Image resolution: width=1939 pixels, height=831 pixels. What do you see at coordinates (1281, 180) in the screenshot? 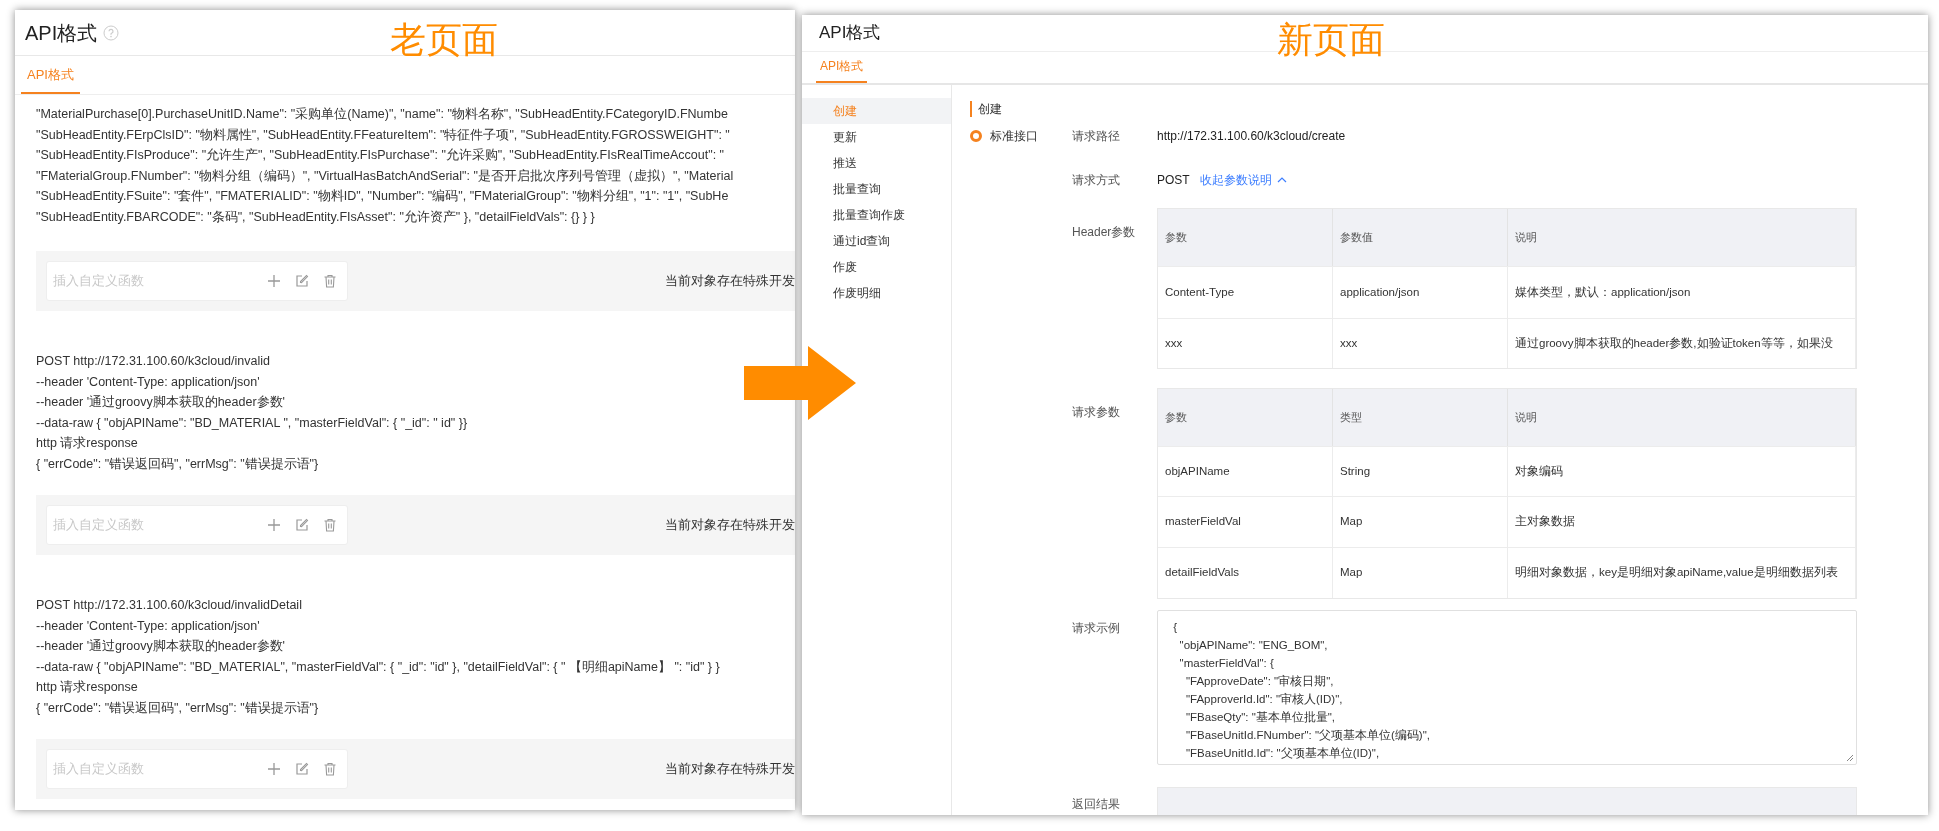
I see `chevron-up-icon` at bounding box center [1281, 180].